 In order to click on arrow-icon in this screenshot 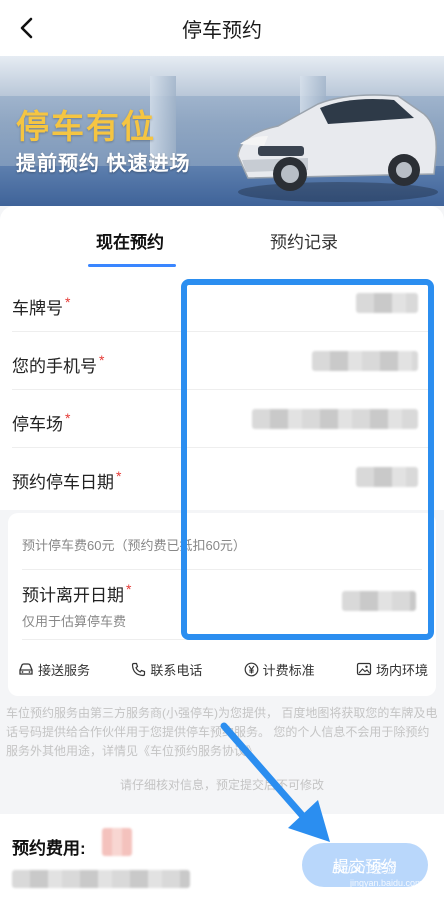, I will do `click(275, 782)`.